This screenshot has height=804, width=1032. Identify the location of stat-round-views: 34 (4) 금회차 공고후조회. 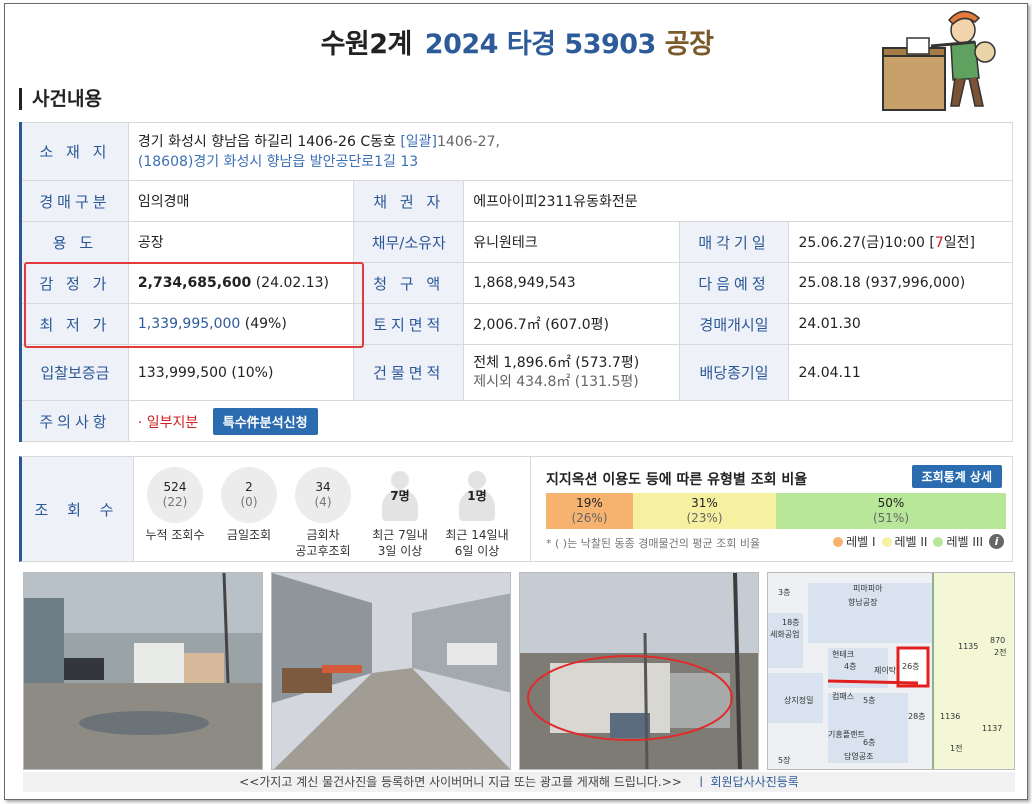
(323, 513).